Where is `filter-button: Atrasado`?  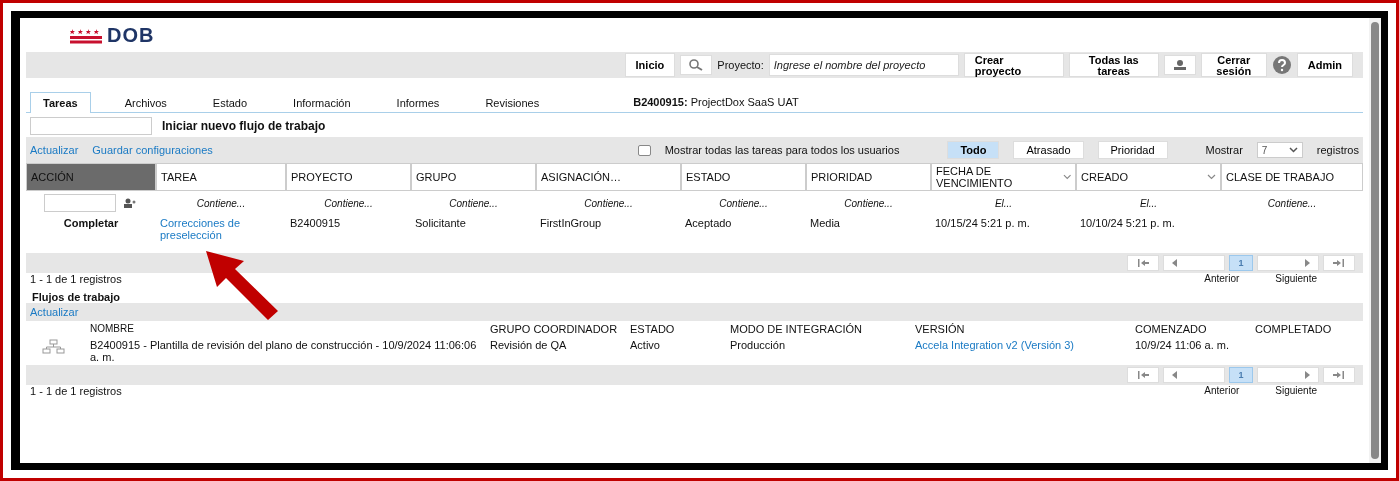 filter-button: Atrasado is located at coordinates (1048, 150).